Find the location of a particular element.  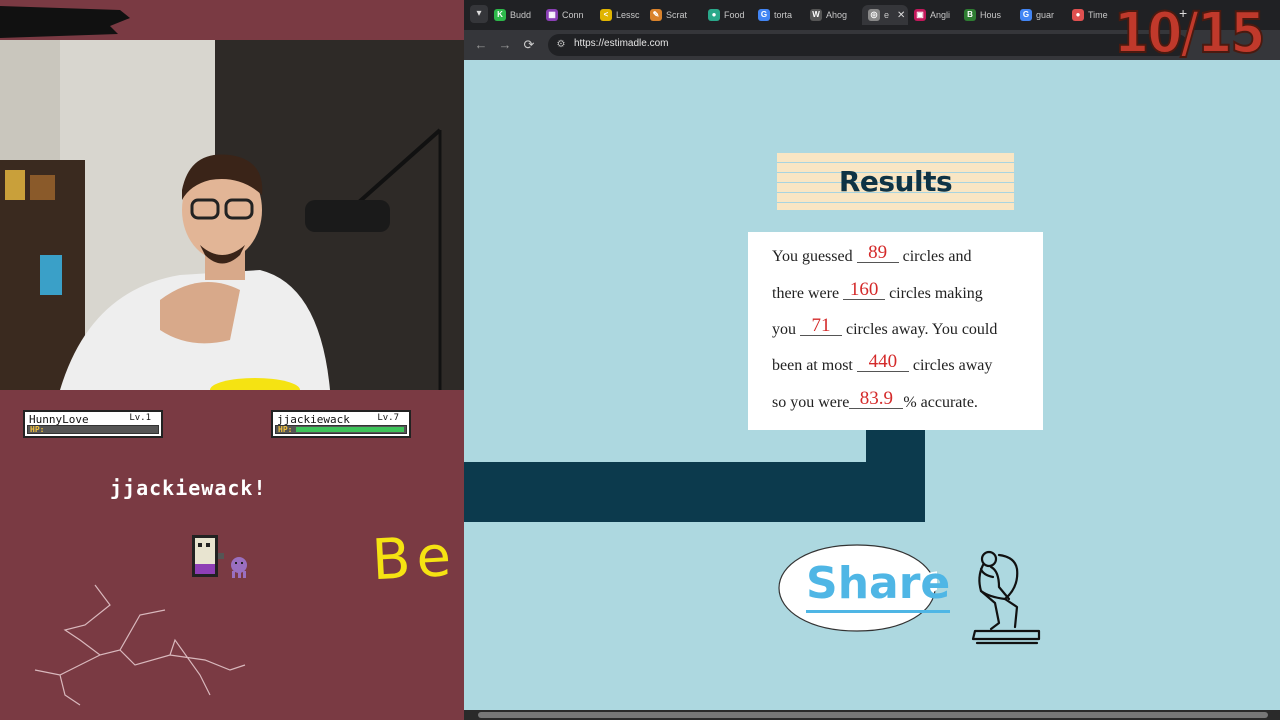

round-counter: 10/15 is located at coordinates (1189, 33).